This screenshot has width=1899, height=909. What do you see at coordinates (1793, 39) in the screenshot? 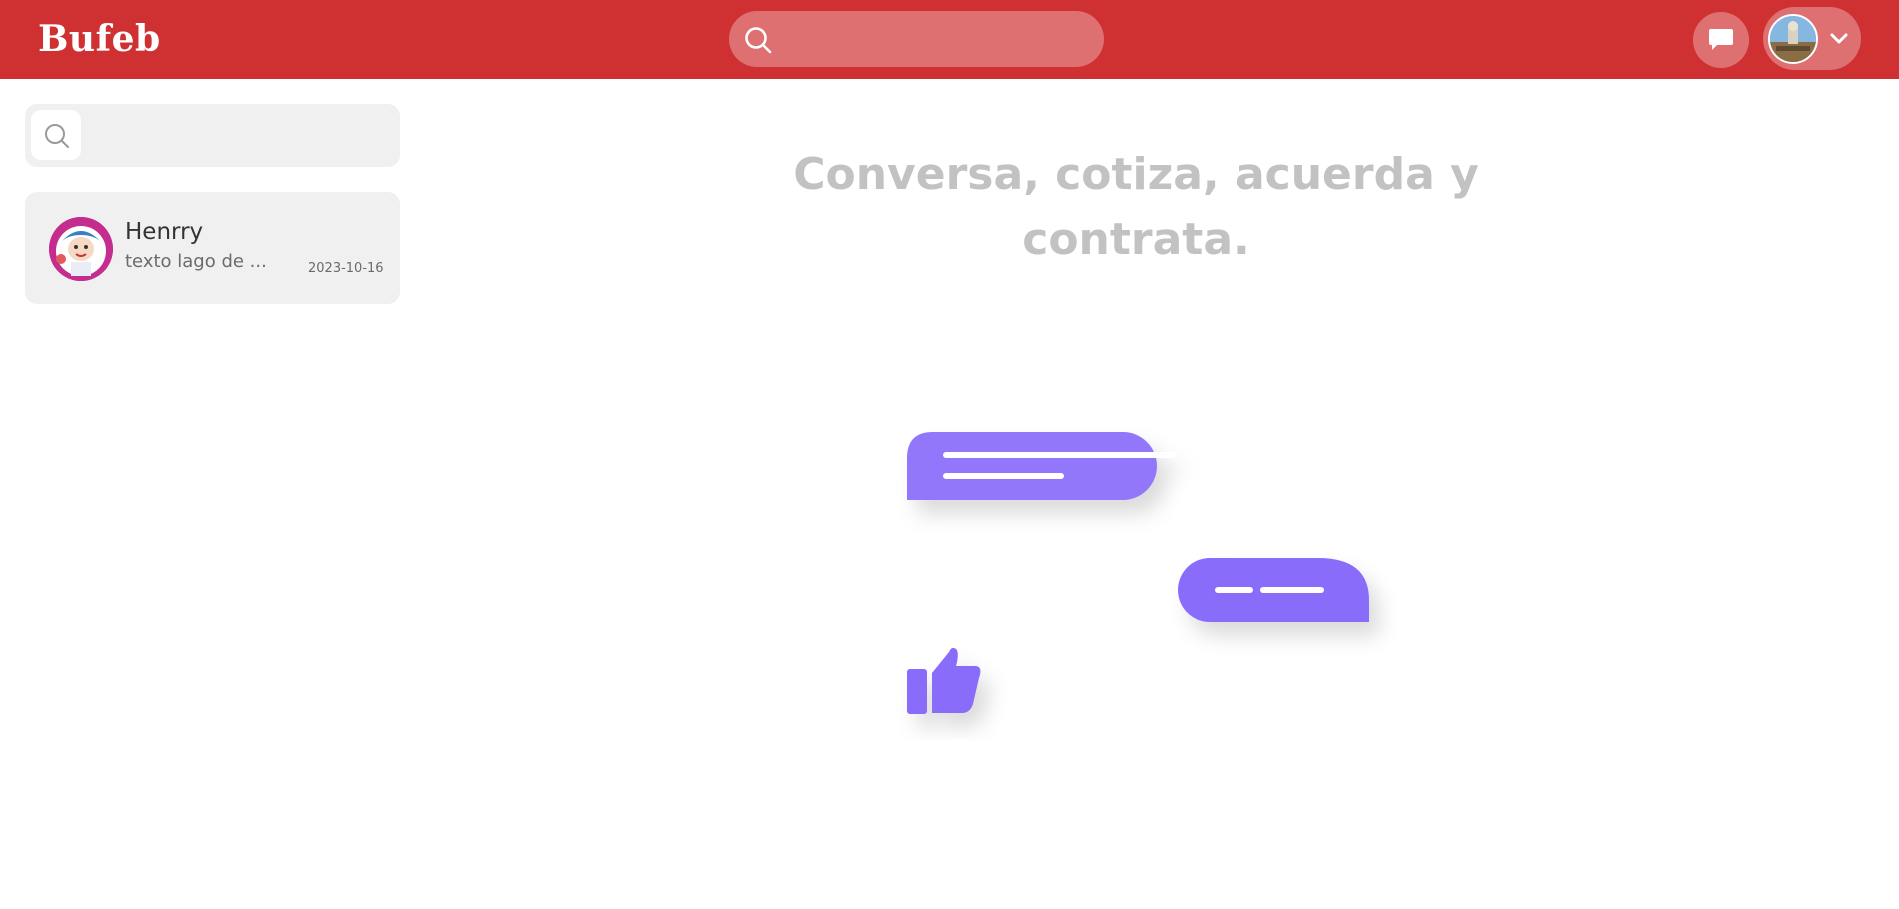
I see `user-avatar` at bounding box center [1793, 39].